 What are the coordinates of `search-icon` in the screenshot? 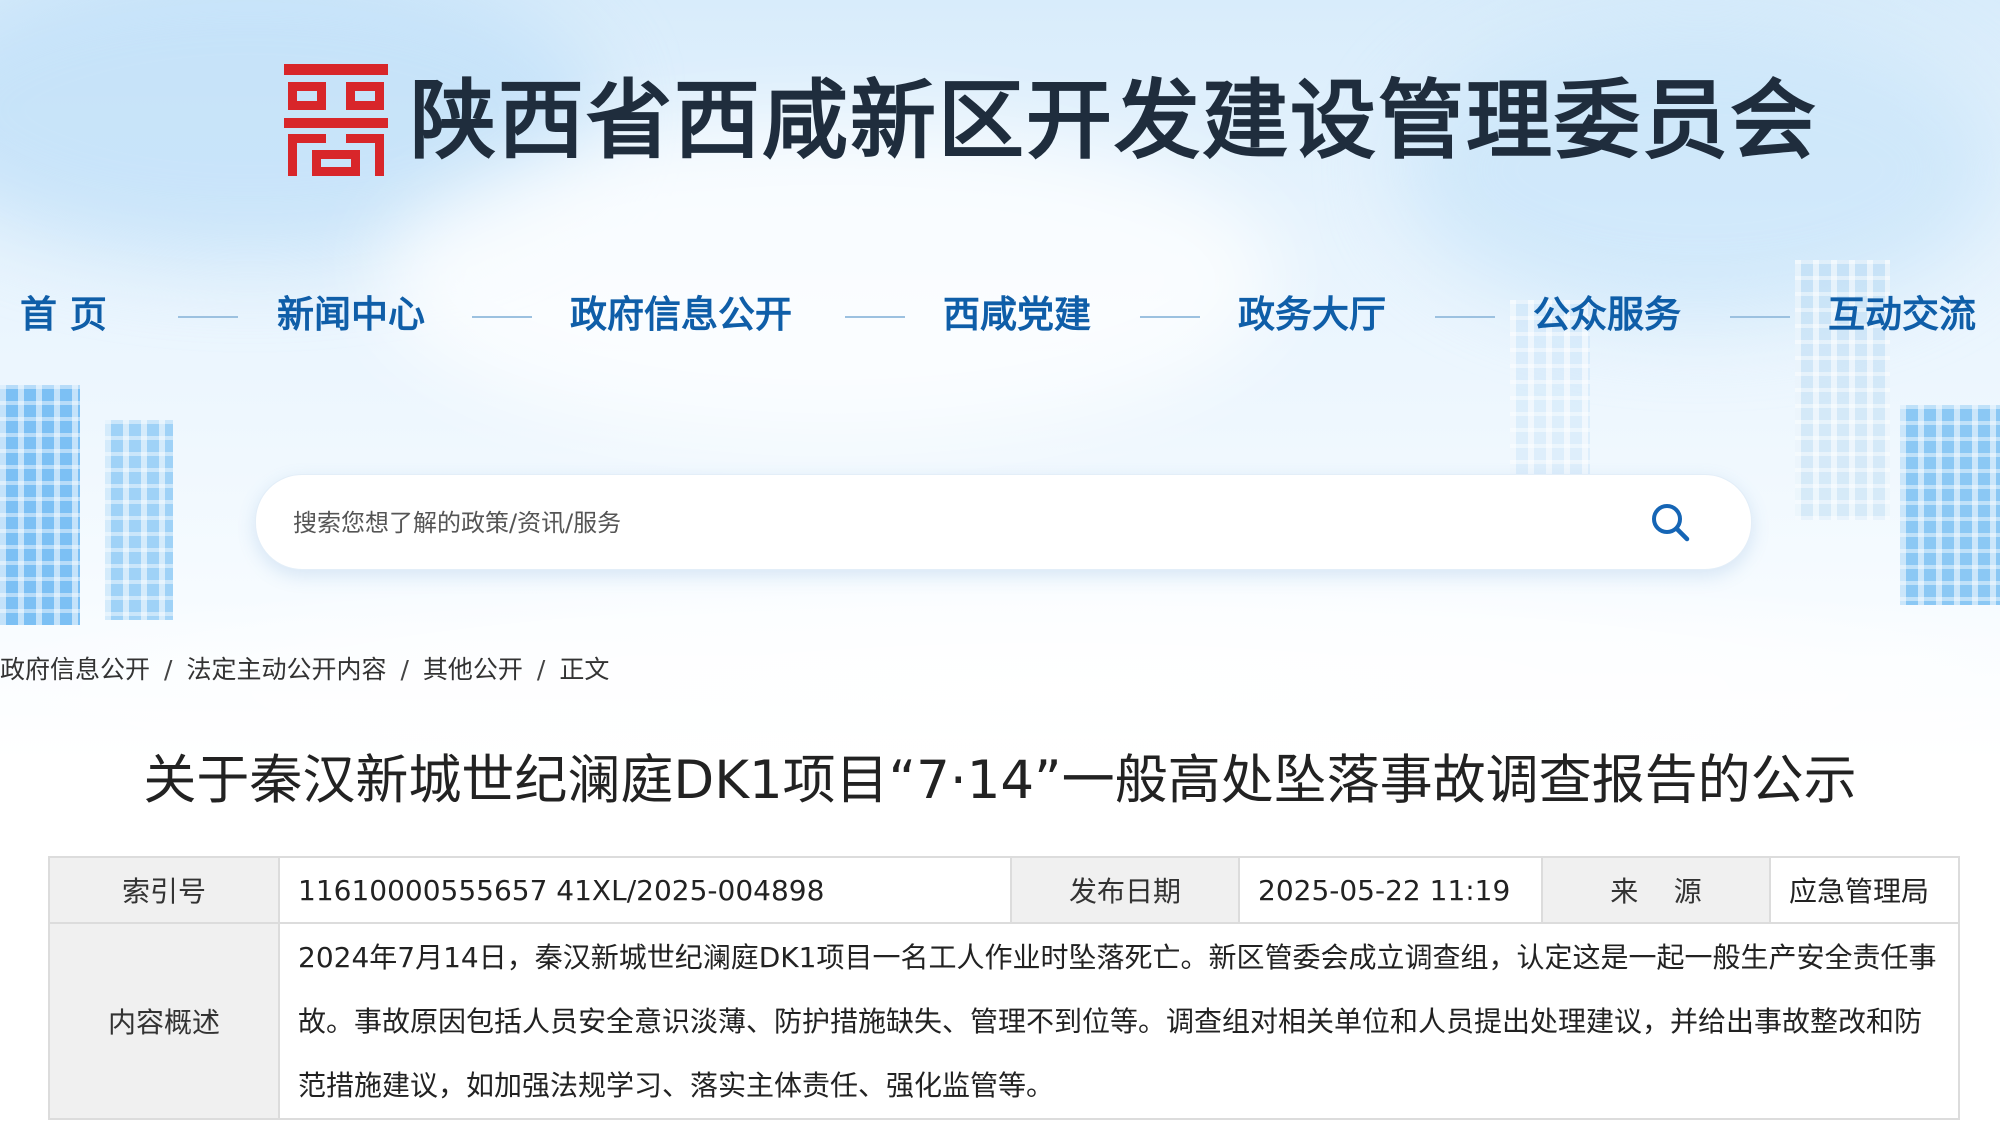 It's located at (1670, 522).